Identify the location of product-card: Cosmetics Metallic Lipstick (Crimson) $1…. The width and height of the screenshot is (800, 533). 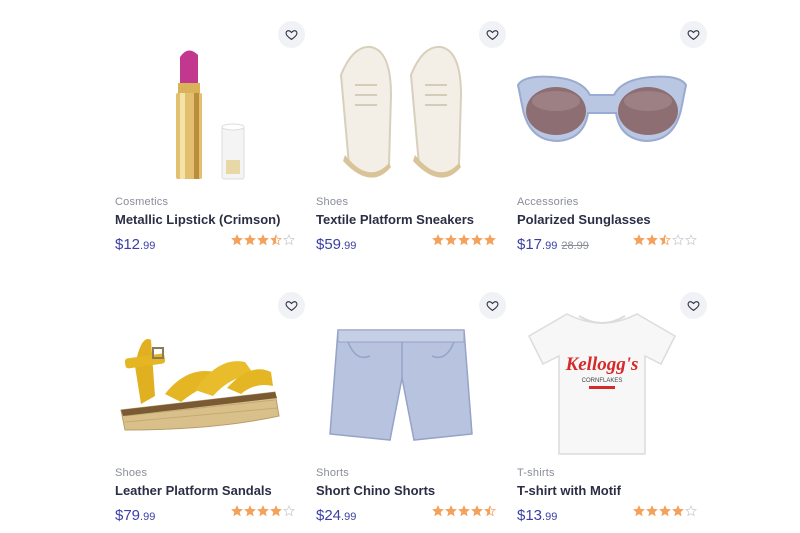
(210, 145).